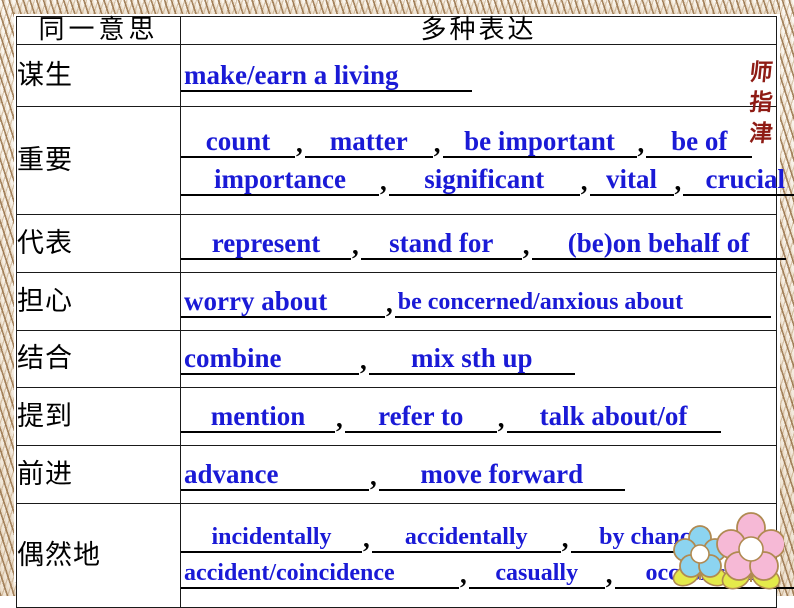 The image size is (794, 608). What do you see at coordinates (45, 75) in the screenshot?
I see `meaning-label: 谋生` at bounding box center [45, 75].